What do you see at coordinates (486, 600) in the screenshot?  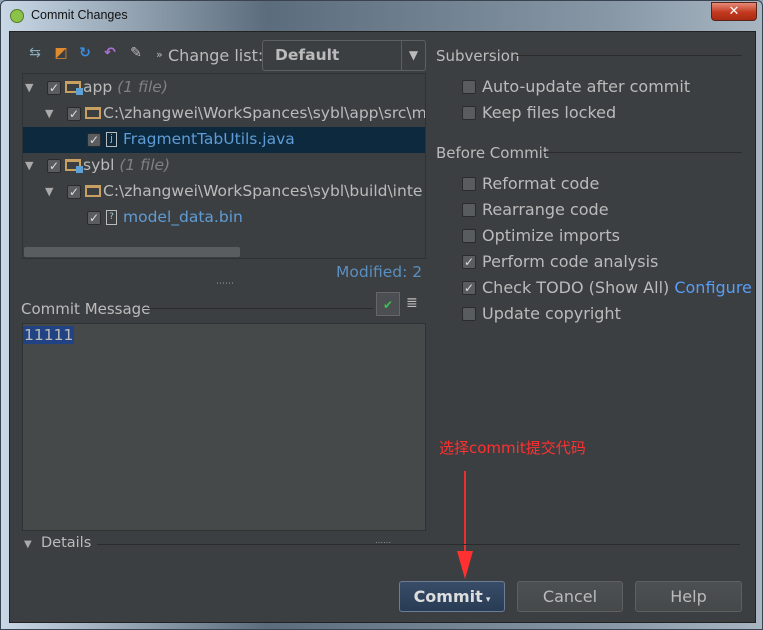 I see `dropdown-arrow-icon: ▾` at bounding box center [486, 600].